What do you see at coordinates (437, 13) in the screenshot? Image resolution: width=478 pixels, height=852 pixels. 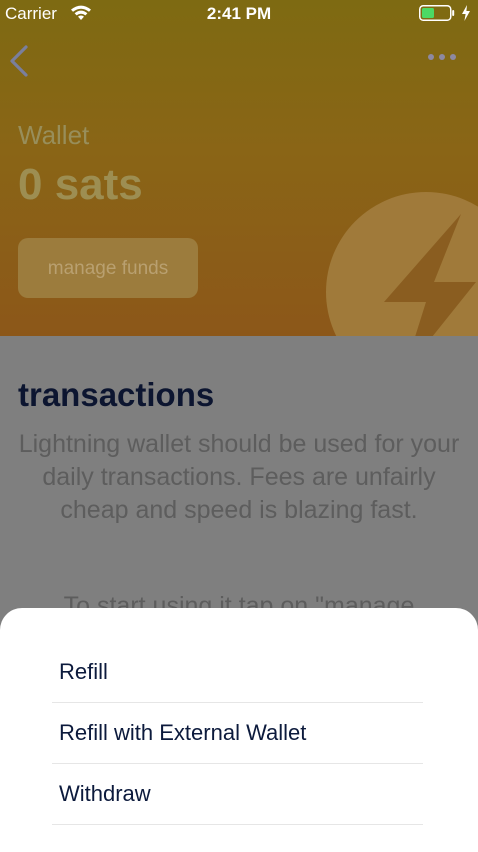 I see `battery-icon` at bounding box center [437, 13].